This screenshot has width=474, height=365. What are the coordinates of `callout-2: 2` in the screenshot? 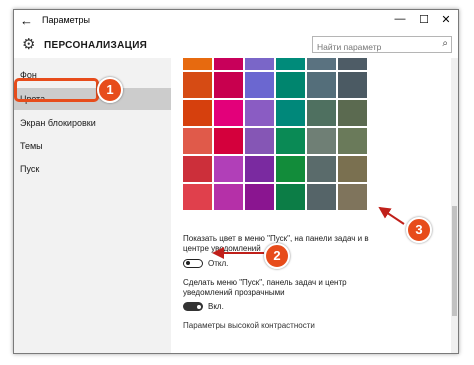 It's located at (277, 256).